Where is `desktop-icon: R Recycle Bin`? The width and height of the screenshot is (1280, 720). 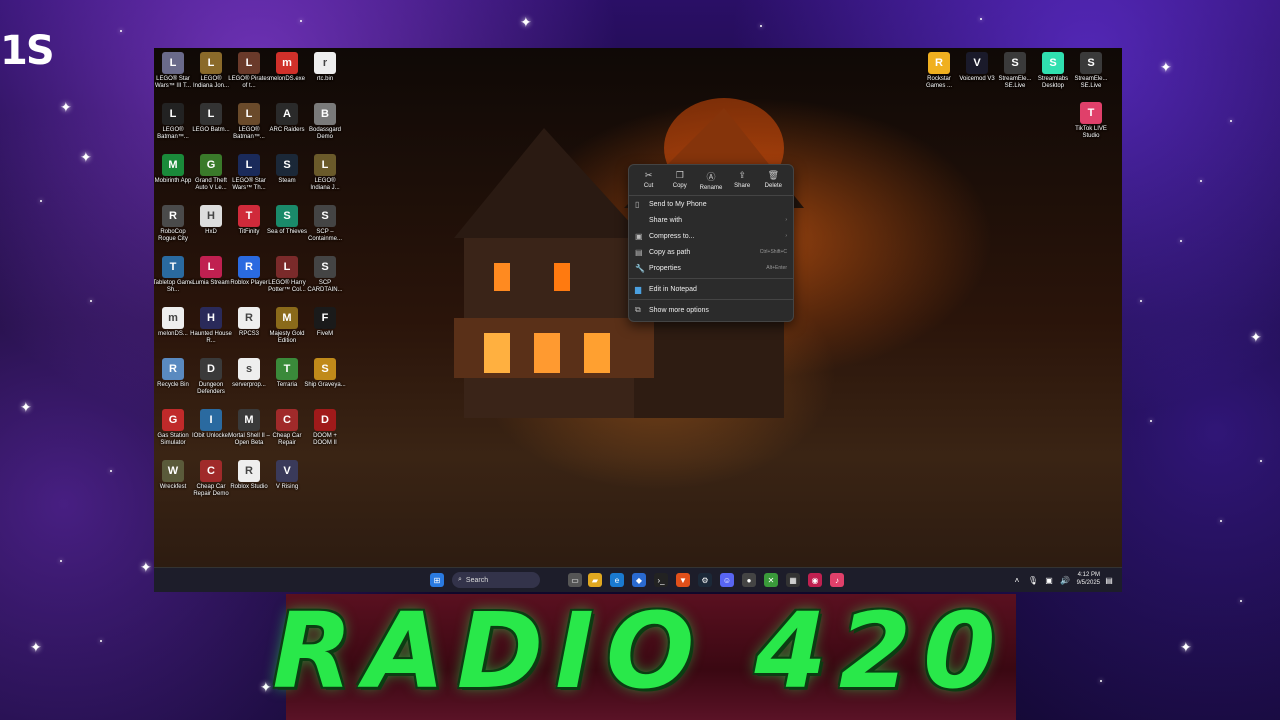
desktop-icon: R Recycle Bin is located at coordinates (174, 373).